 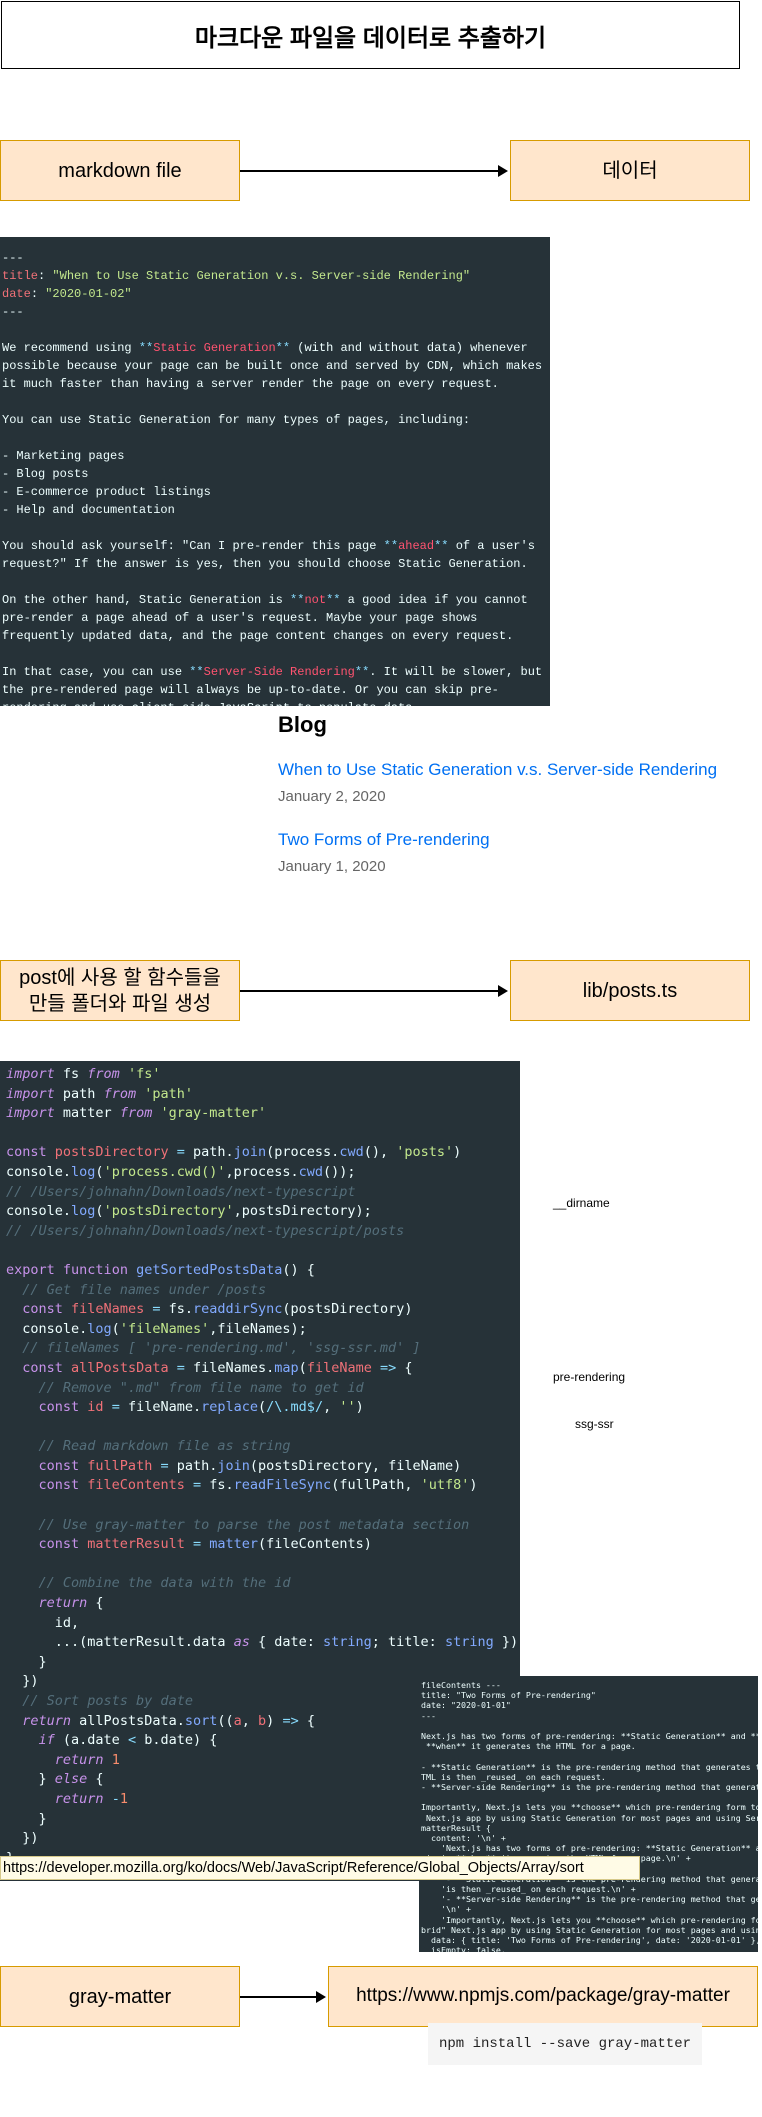 What do you see at coordinates (374, 991) in the screenshot?
I see `arrow-folder-to-lib` at bounding box center [374, 991].